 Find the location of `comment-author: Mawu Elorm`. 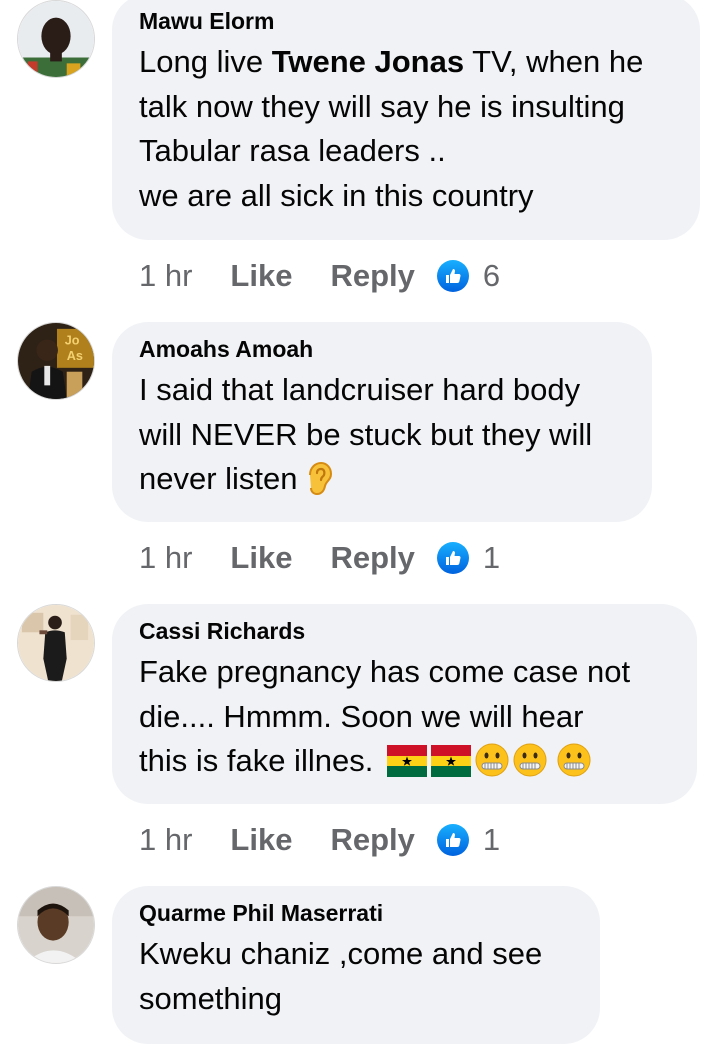

comment-author: Mawu Elorm is located at coordinates (406, 21).